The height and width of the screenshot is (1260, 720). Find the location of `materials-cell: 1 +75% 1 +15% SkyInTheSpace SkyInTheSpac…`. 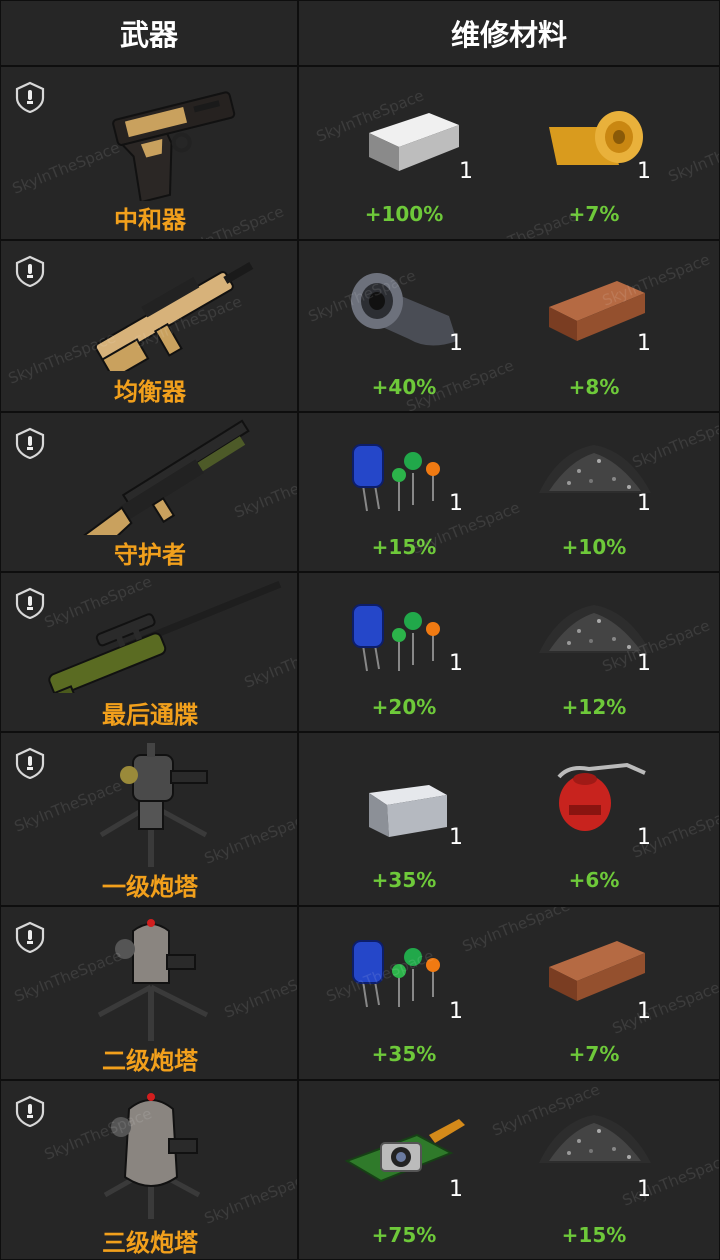

materials-cell: 1 +75% 1 +15% SkyInTheSpace SkyInTheSpac… is located at coordinates (509, 1170).